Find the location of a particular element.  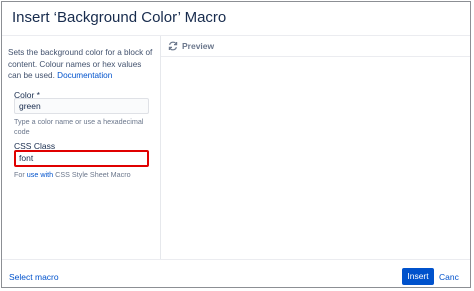

cancel-button: Canc is located at coordinates (449, 277).